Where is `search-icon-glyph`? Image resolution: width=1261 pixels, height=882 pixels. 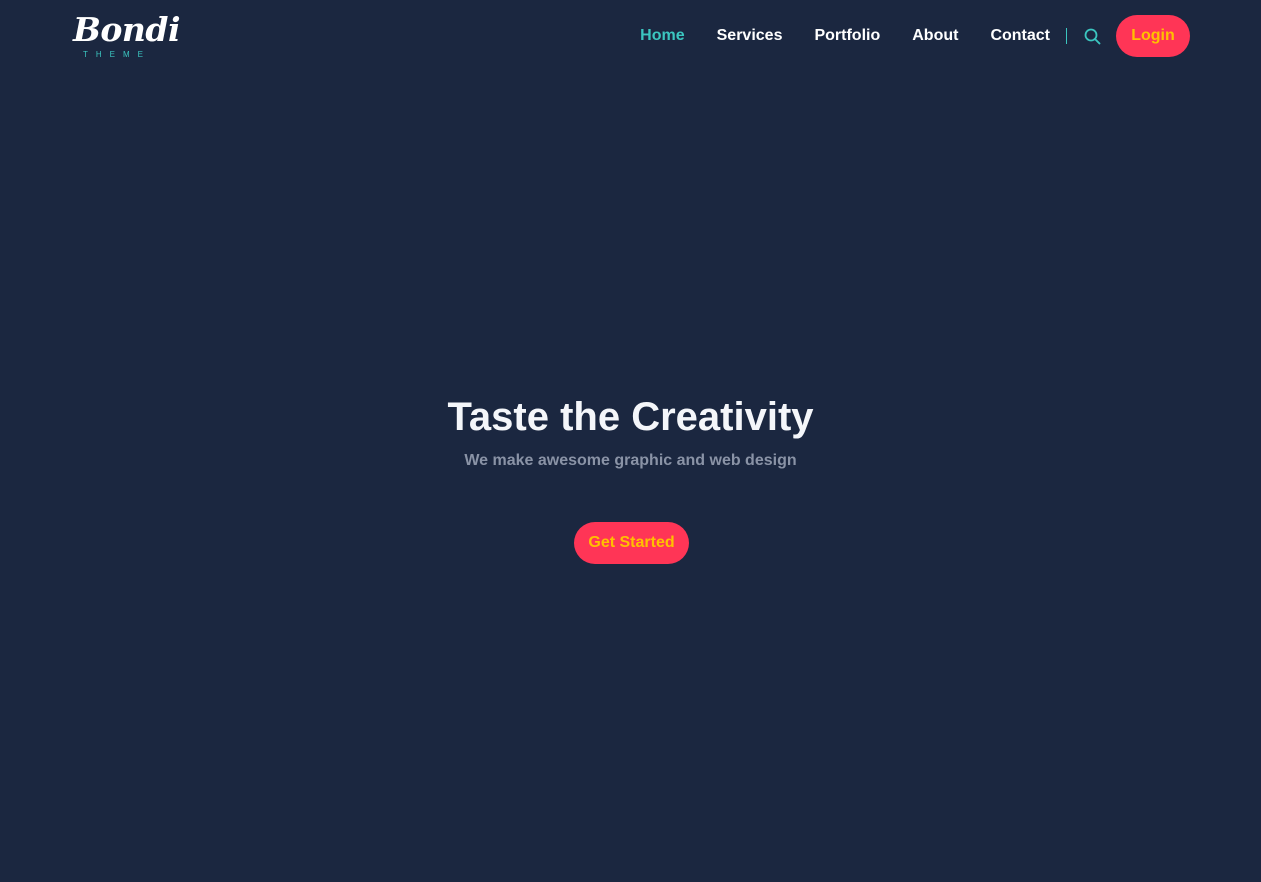
search-icon-glyph is located at coordinates (1092, 36).